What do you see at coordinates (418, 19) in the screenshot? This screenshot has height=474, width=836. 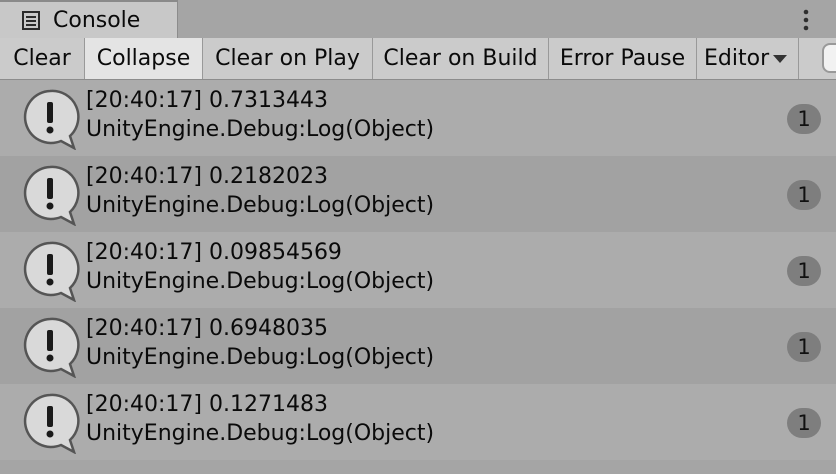 I see `tab-bar: Console` at bounding box center [418, 19].